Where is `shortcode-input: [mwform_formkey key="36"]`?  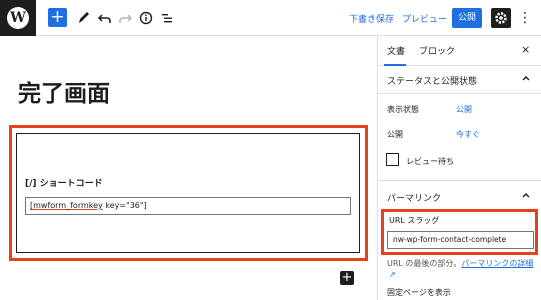
shortcode-input: [mwform_formkey key="36"] is located at coordinates (188, 206).